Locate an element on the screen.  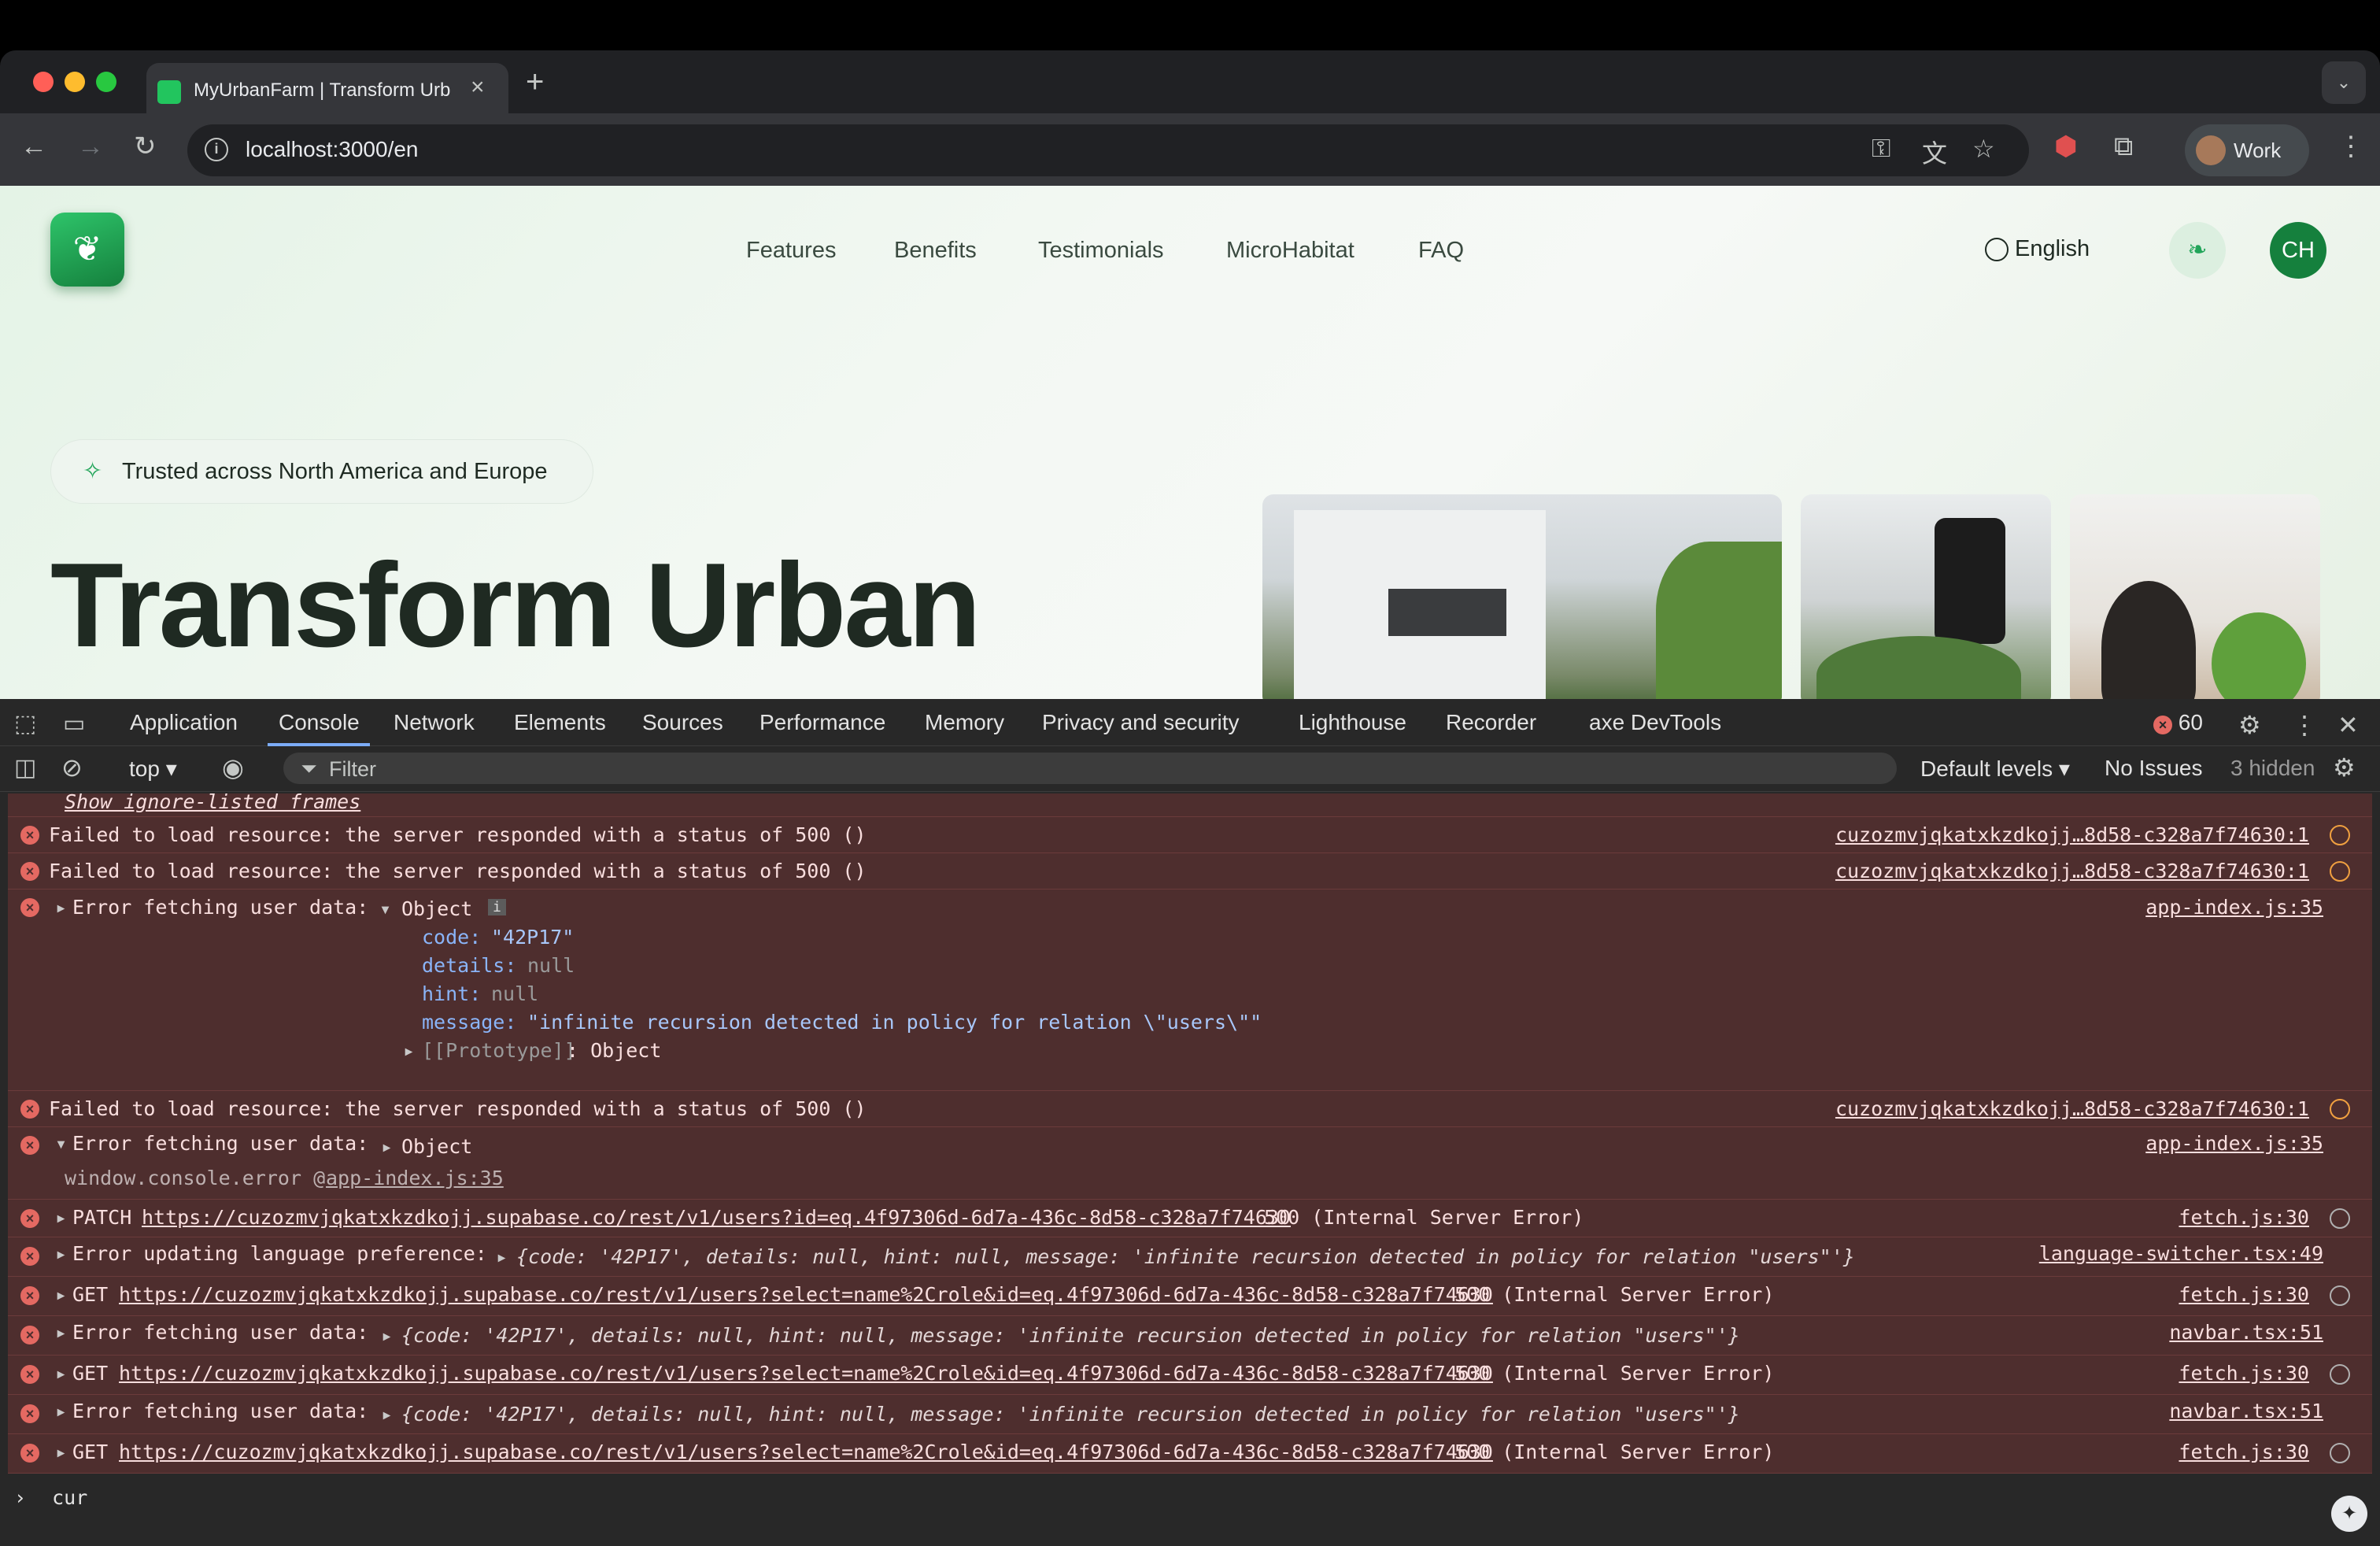
nav-testimonials: Testimonials is located at coordinates (1101, 251).